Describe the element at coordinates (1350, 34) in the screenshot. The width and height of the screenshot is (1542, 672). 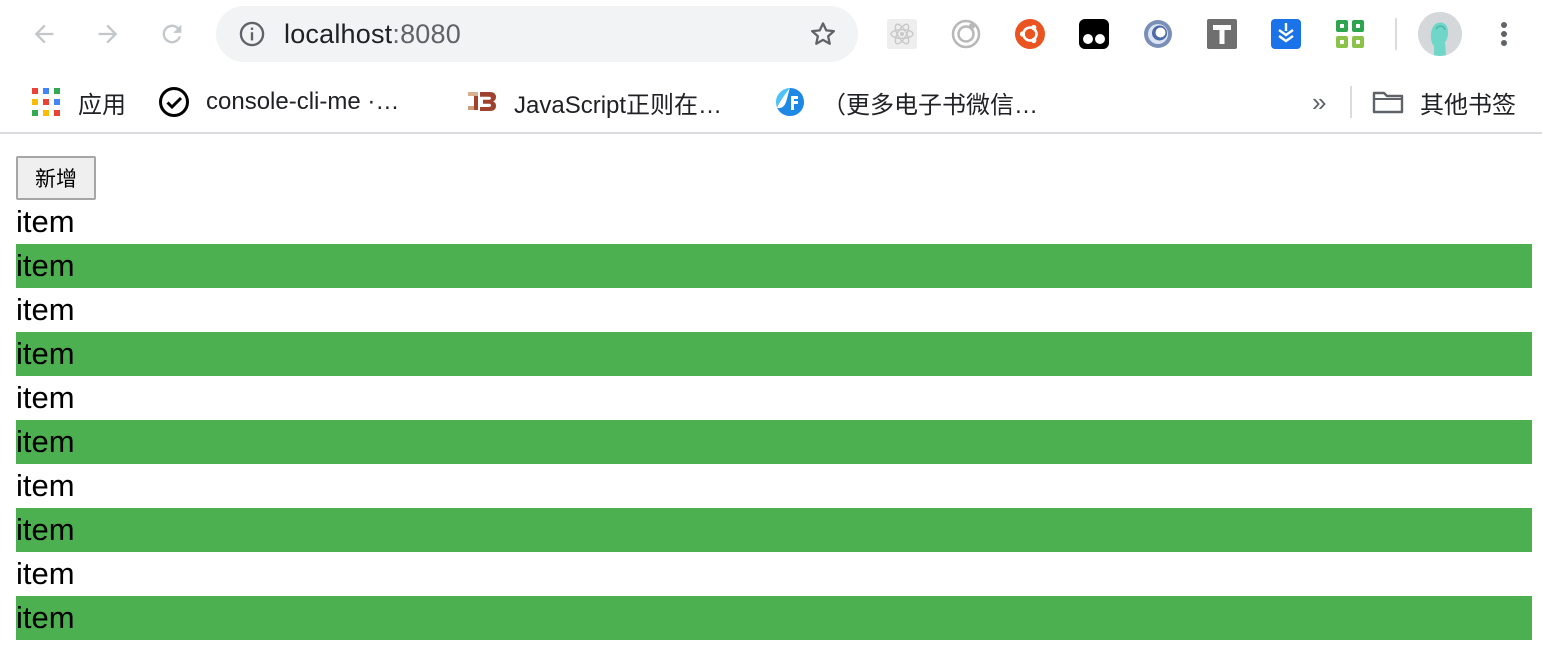
I see `grid-app-icon` at that location.